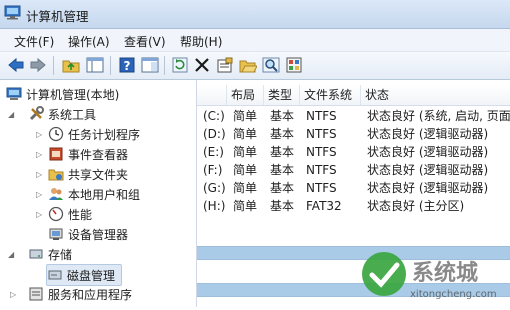 This screenshot has width=510, height=310. Describe the element at coordinates (91, 275) in the screenshot. I see `tree-item-label: 磁盘管理` at that location.